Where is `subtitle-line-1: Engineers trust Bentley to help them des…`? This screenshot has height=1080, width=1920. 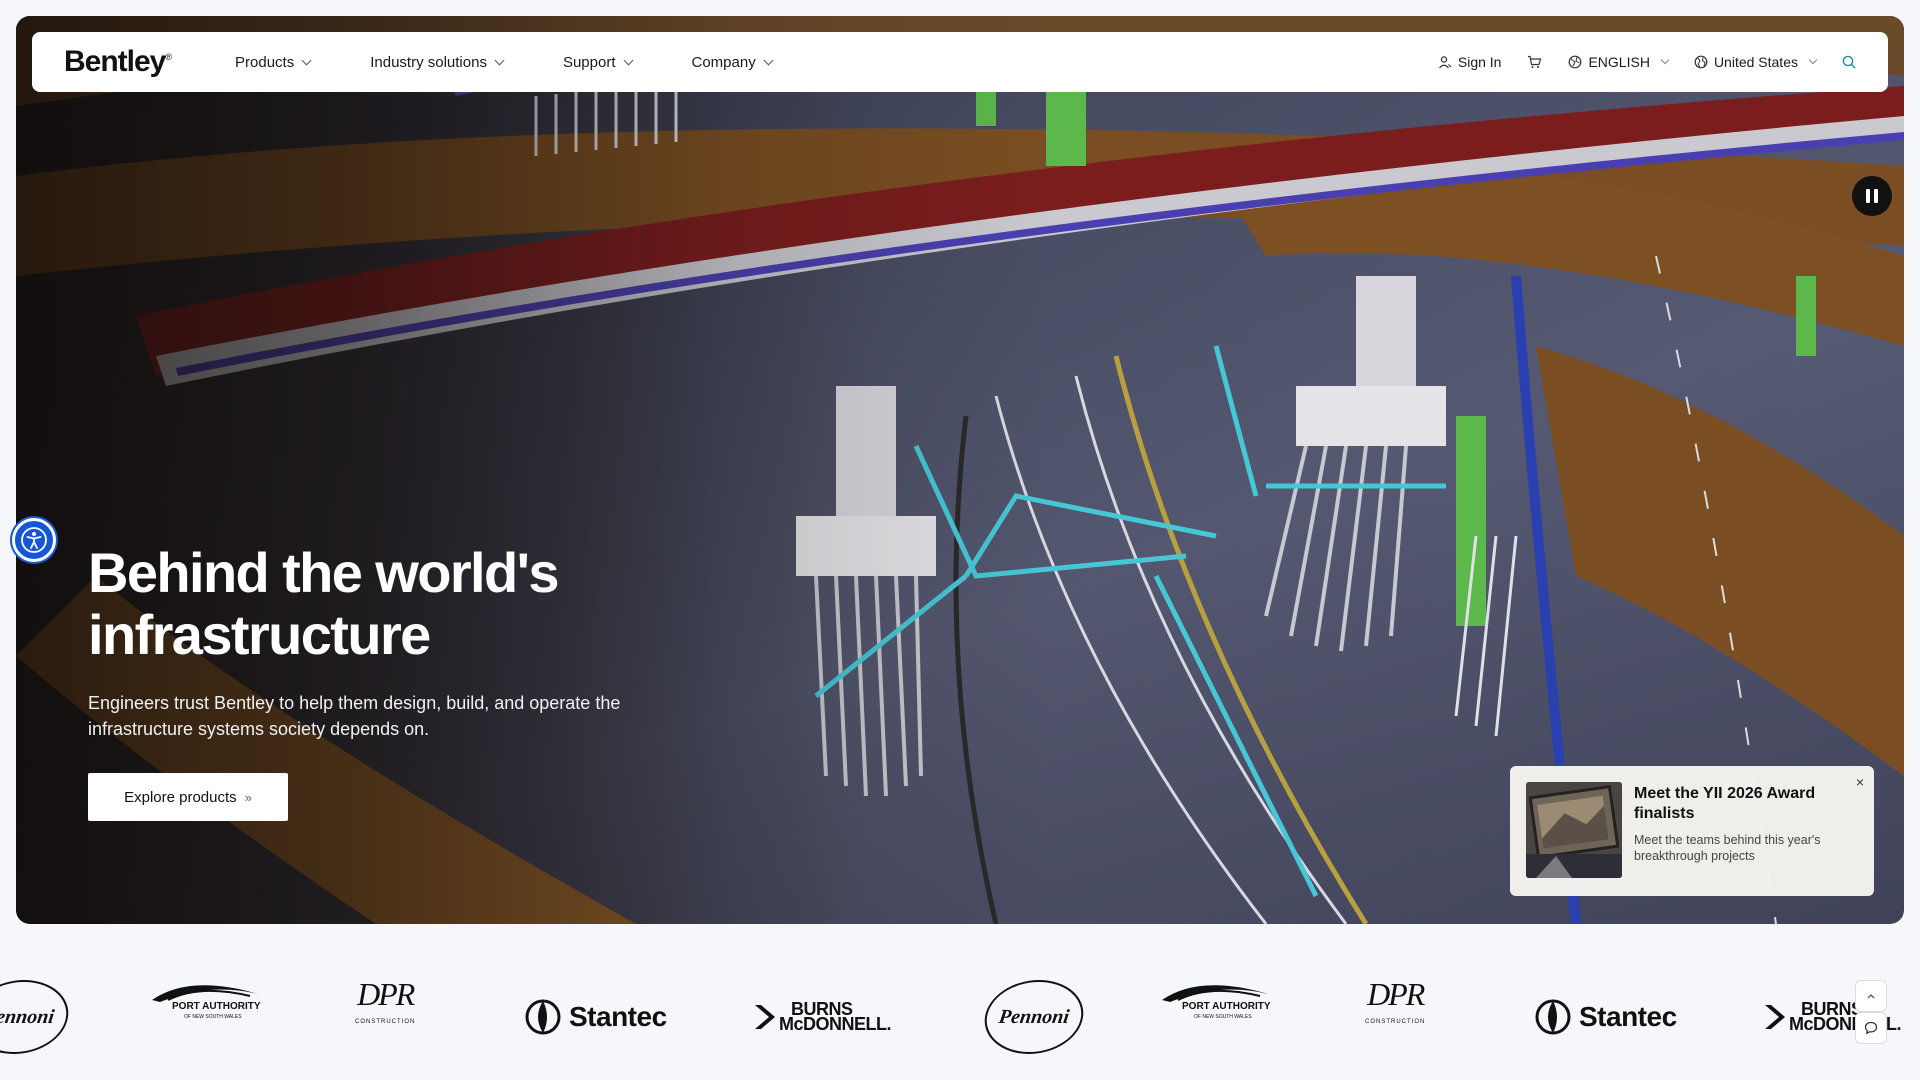 subtitle-line-1: Engineers trust Bentley to help them des… is located at coordinates (354, 703).